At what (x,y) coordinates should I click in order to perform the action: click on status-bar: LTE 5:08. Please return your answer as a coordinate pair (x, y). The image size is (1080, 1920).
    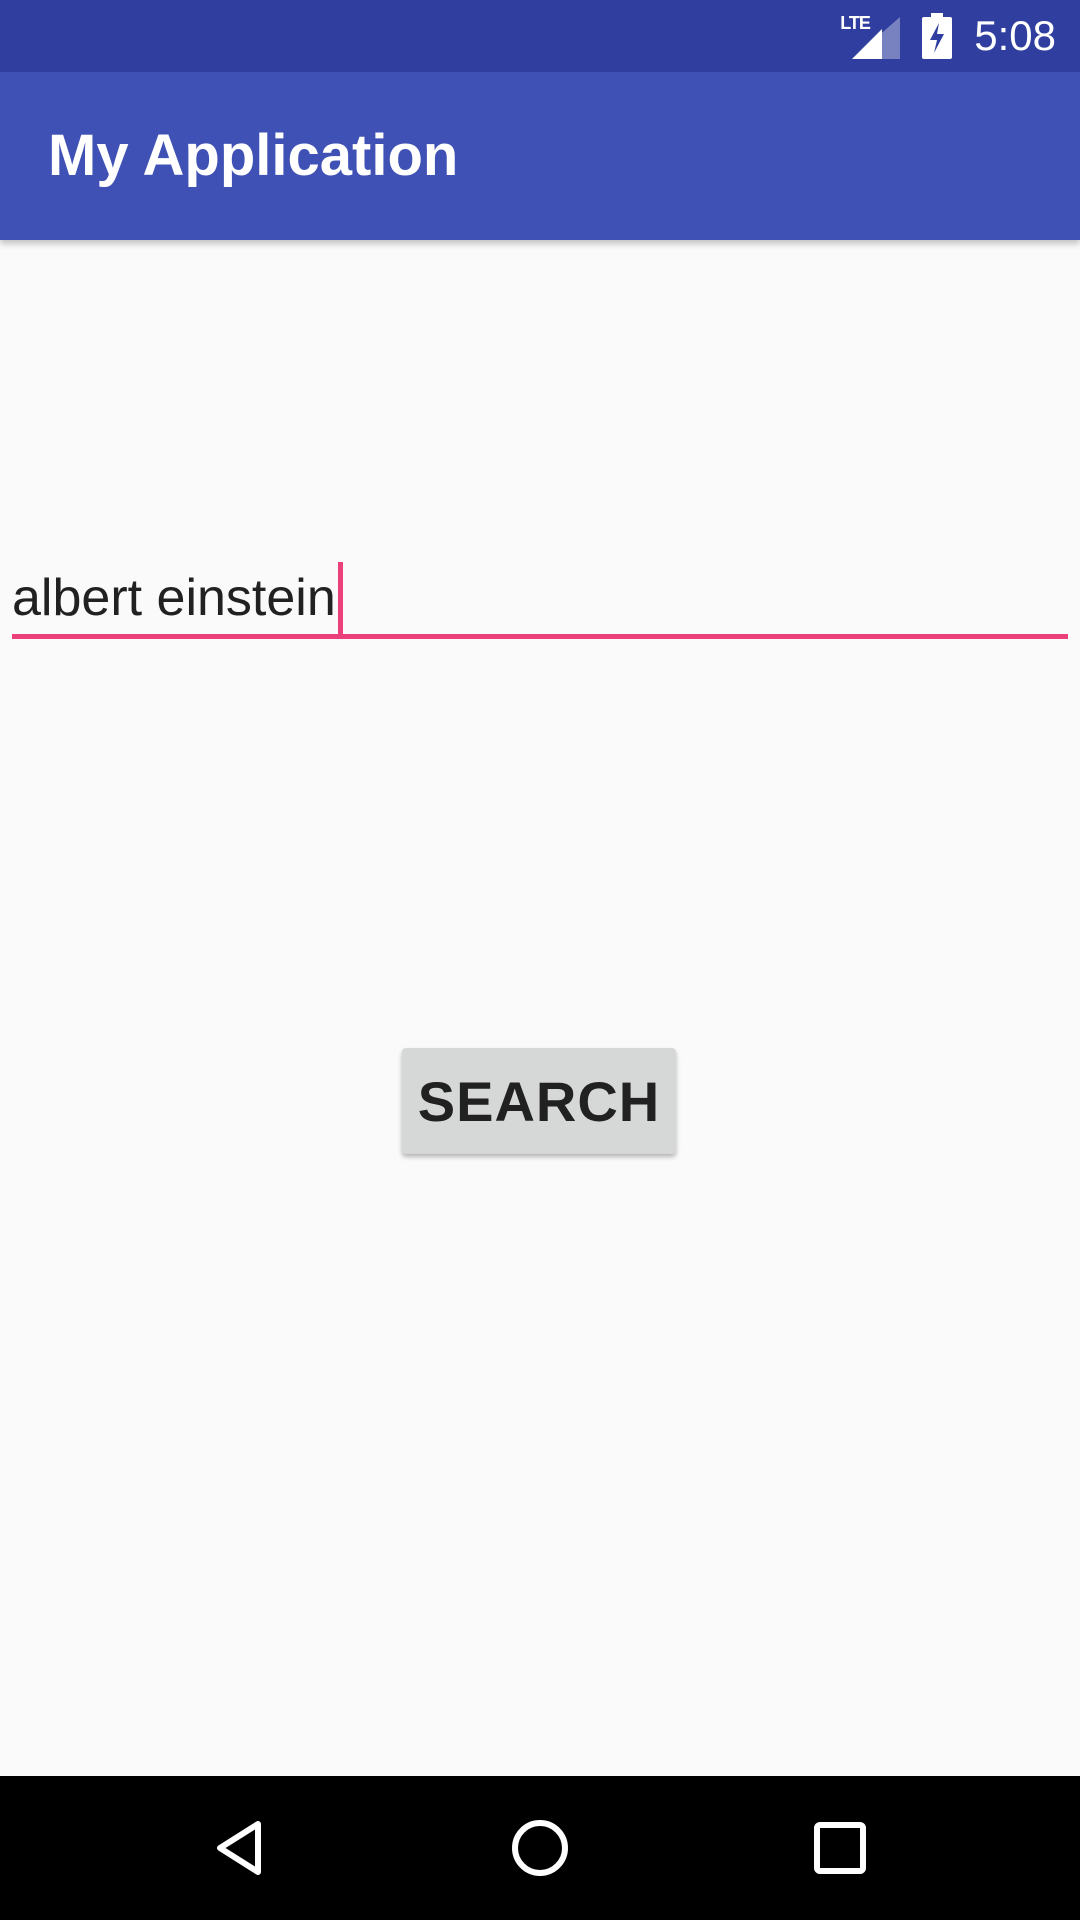
    Looking at the image, I should click on (540, 36).